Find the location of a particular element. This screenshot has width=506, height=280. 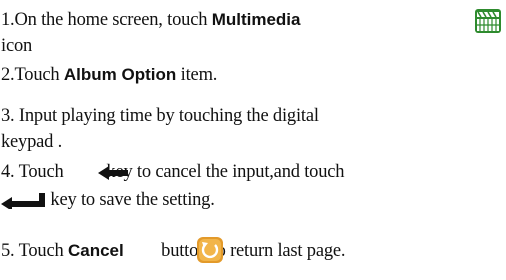

step-2-text: 2.Touch is located at coordinates (32, 75).